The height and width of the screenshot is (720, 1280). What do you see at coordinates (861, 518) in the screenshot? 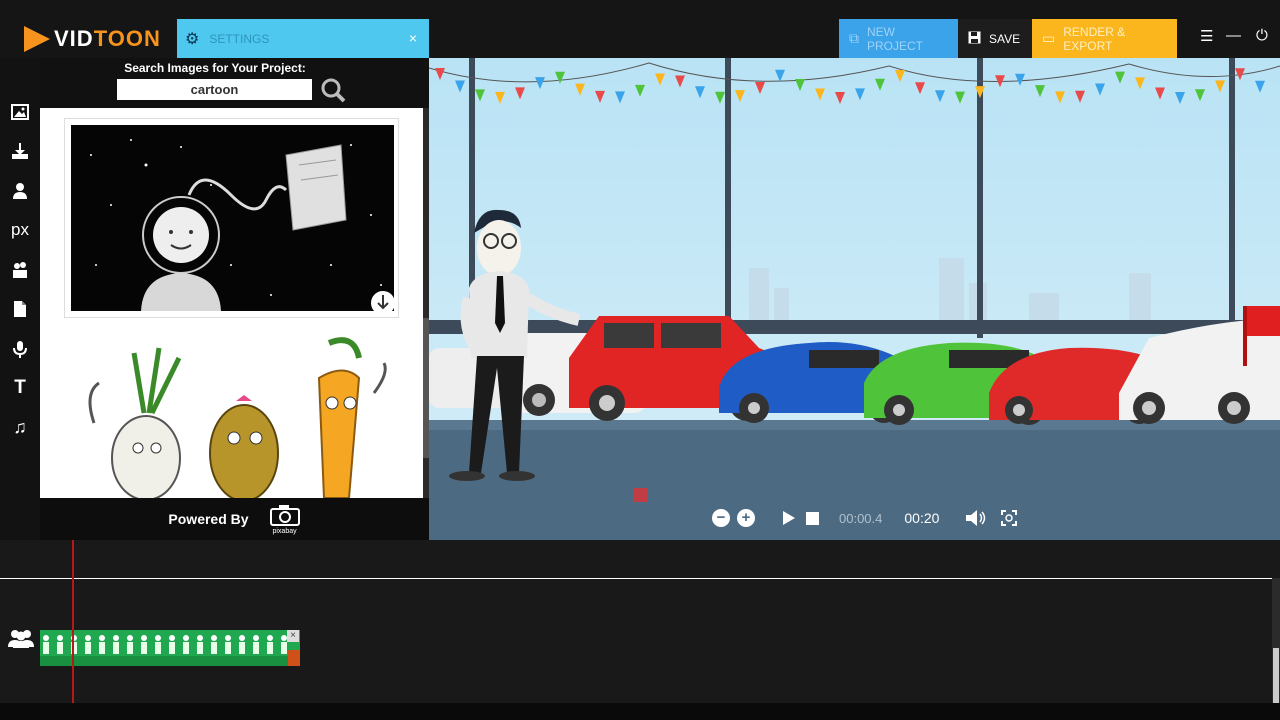
I see `current-time: 00:00.4` at bounding box center [861, 518].